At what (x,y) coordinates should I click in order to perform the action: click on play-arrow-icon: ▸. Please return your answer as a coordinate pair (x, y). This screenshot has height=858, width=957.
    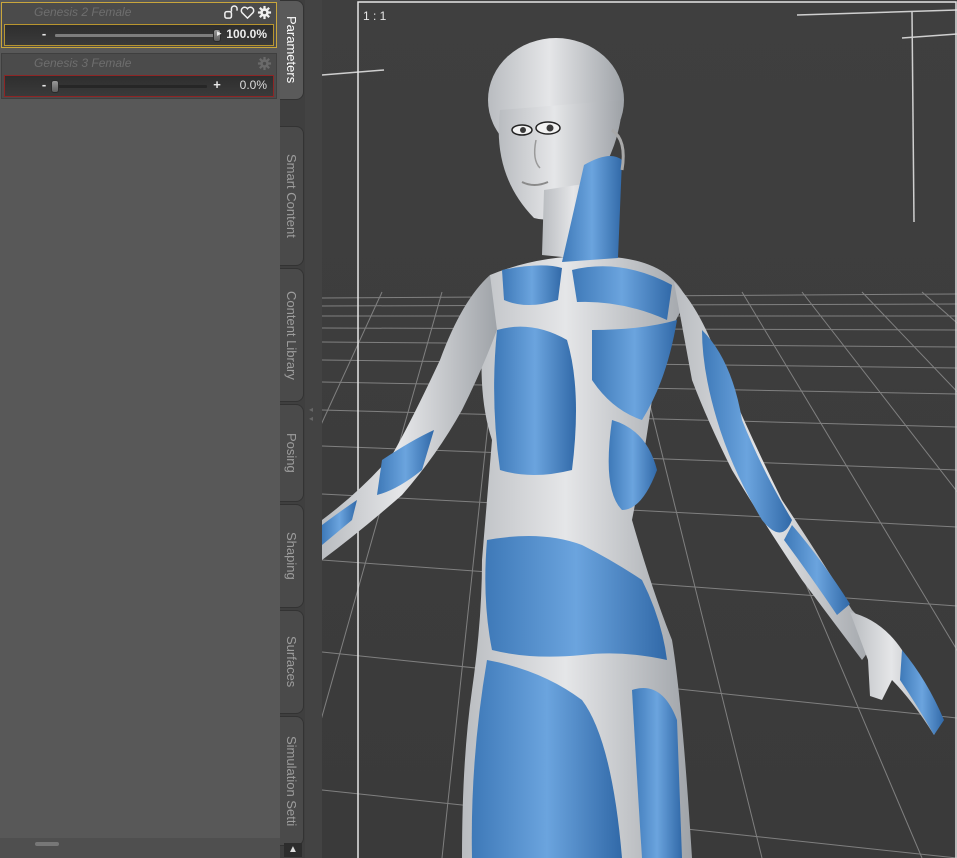
    Looking at the image, I should click on (219, 33).